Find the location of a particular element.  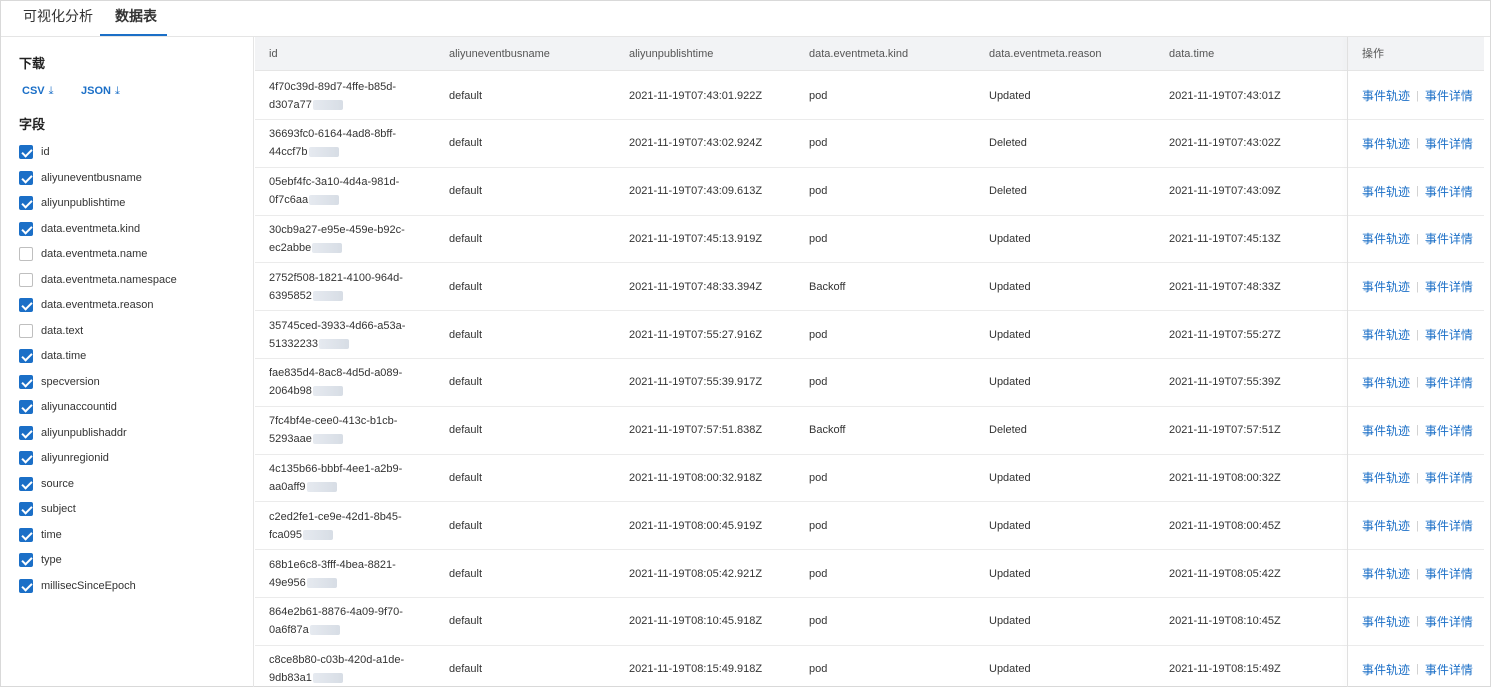

field-option: data.eventmeta.reason is located at coordinates (86, 305).